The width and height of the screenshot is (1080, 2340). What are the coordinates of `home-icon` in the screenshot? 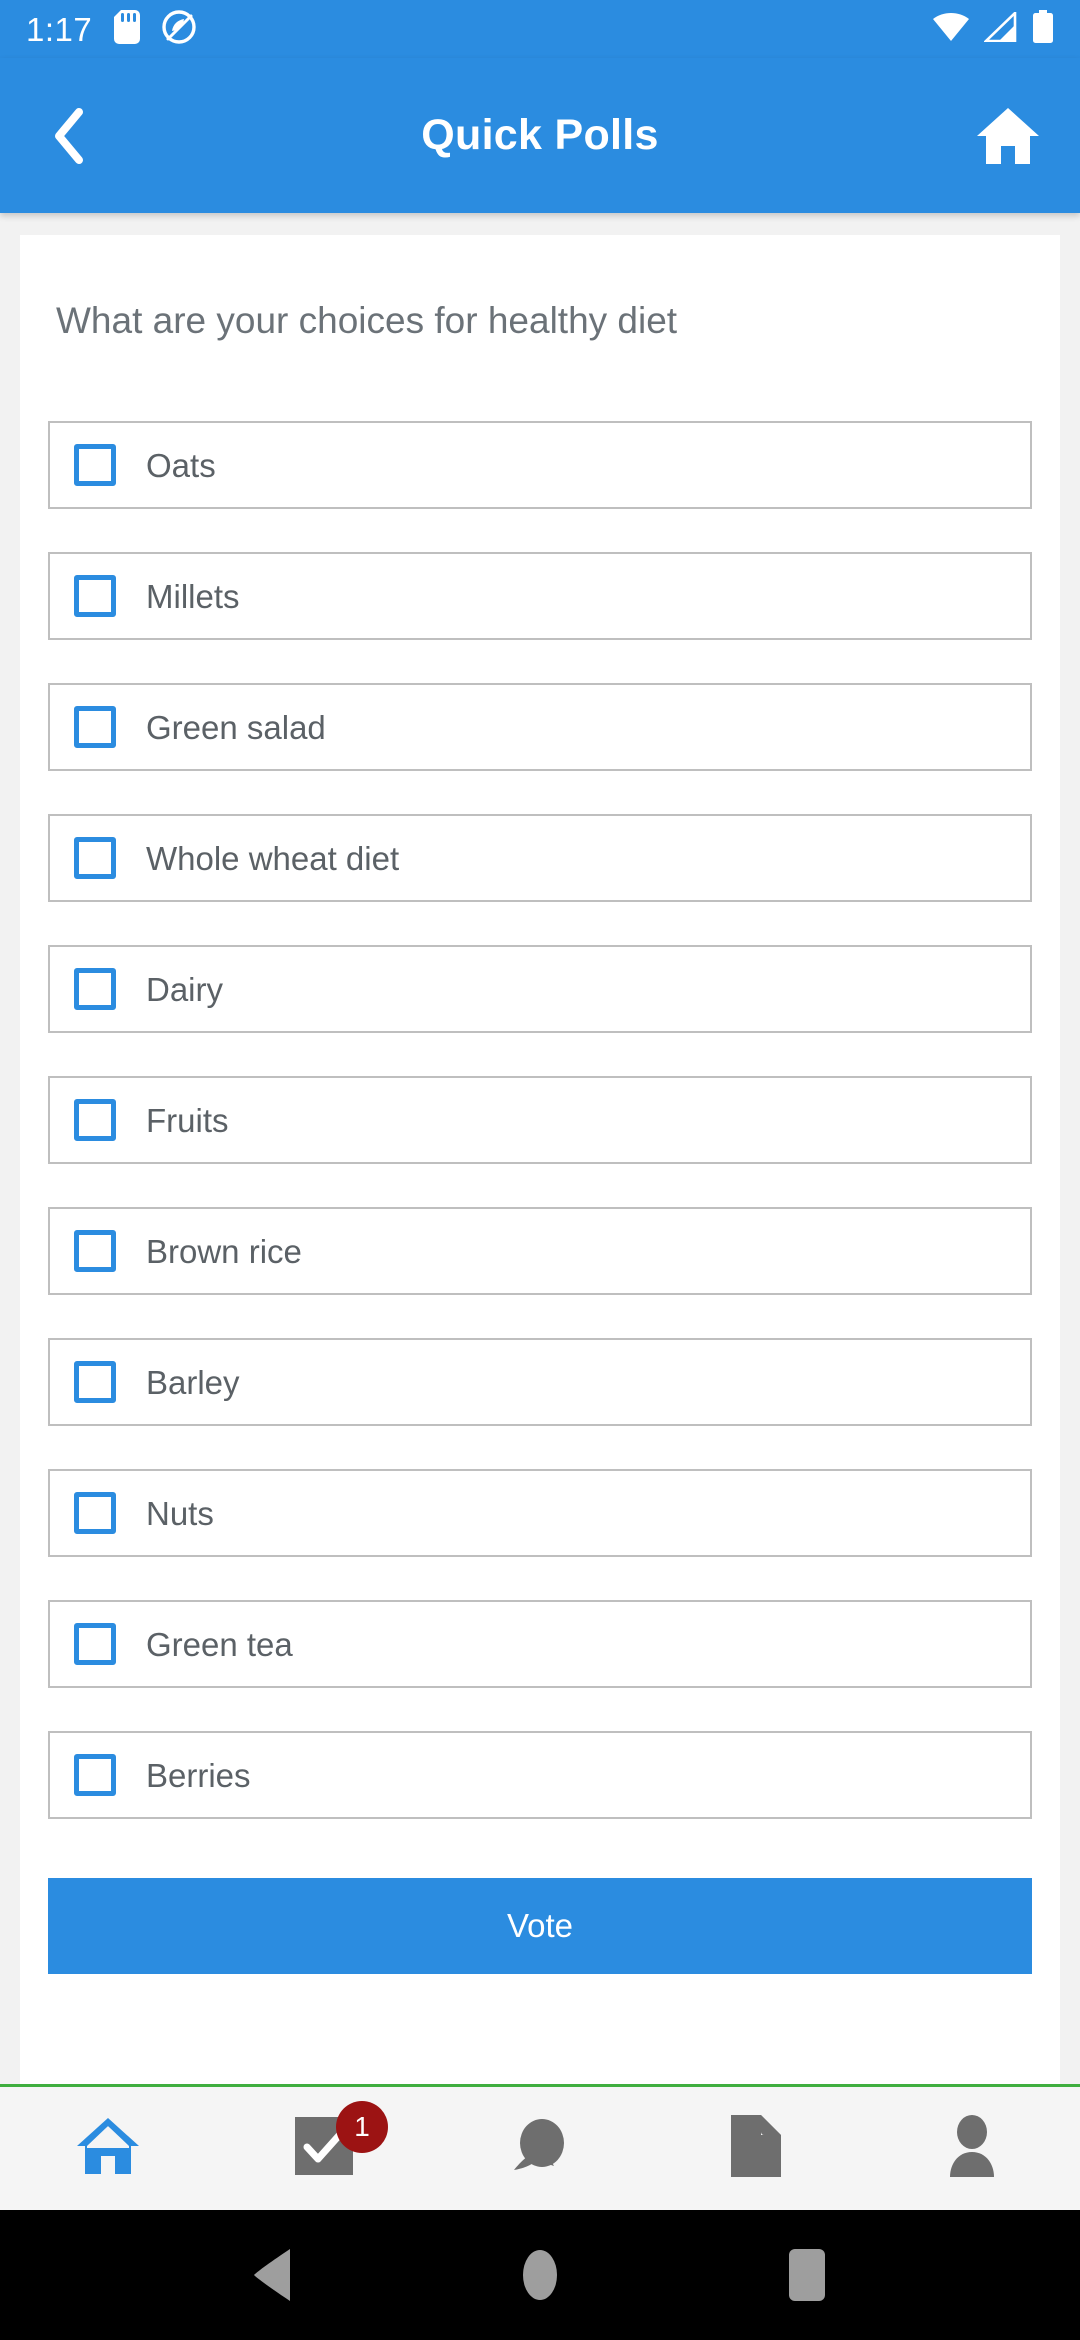 It's located at (108, 2148).